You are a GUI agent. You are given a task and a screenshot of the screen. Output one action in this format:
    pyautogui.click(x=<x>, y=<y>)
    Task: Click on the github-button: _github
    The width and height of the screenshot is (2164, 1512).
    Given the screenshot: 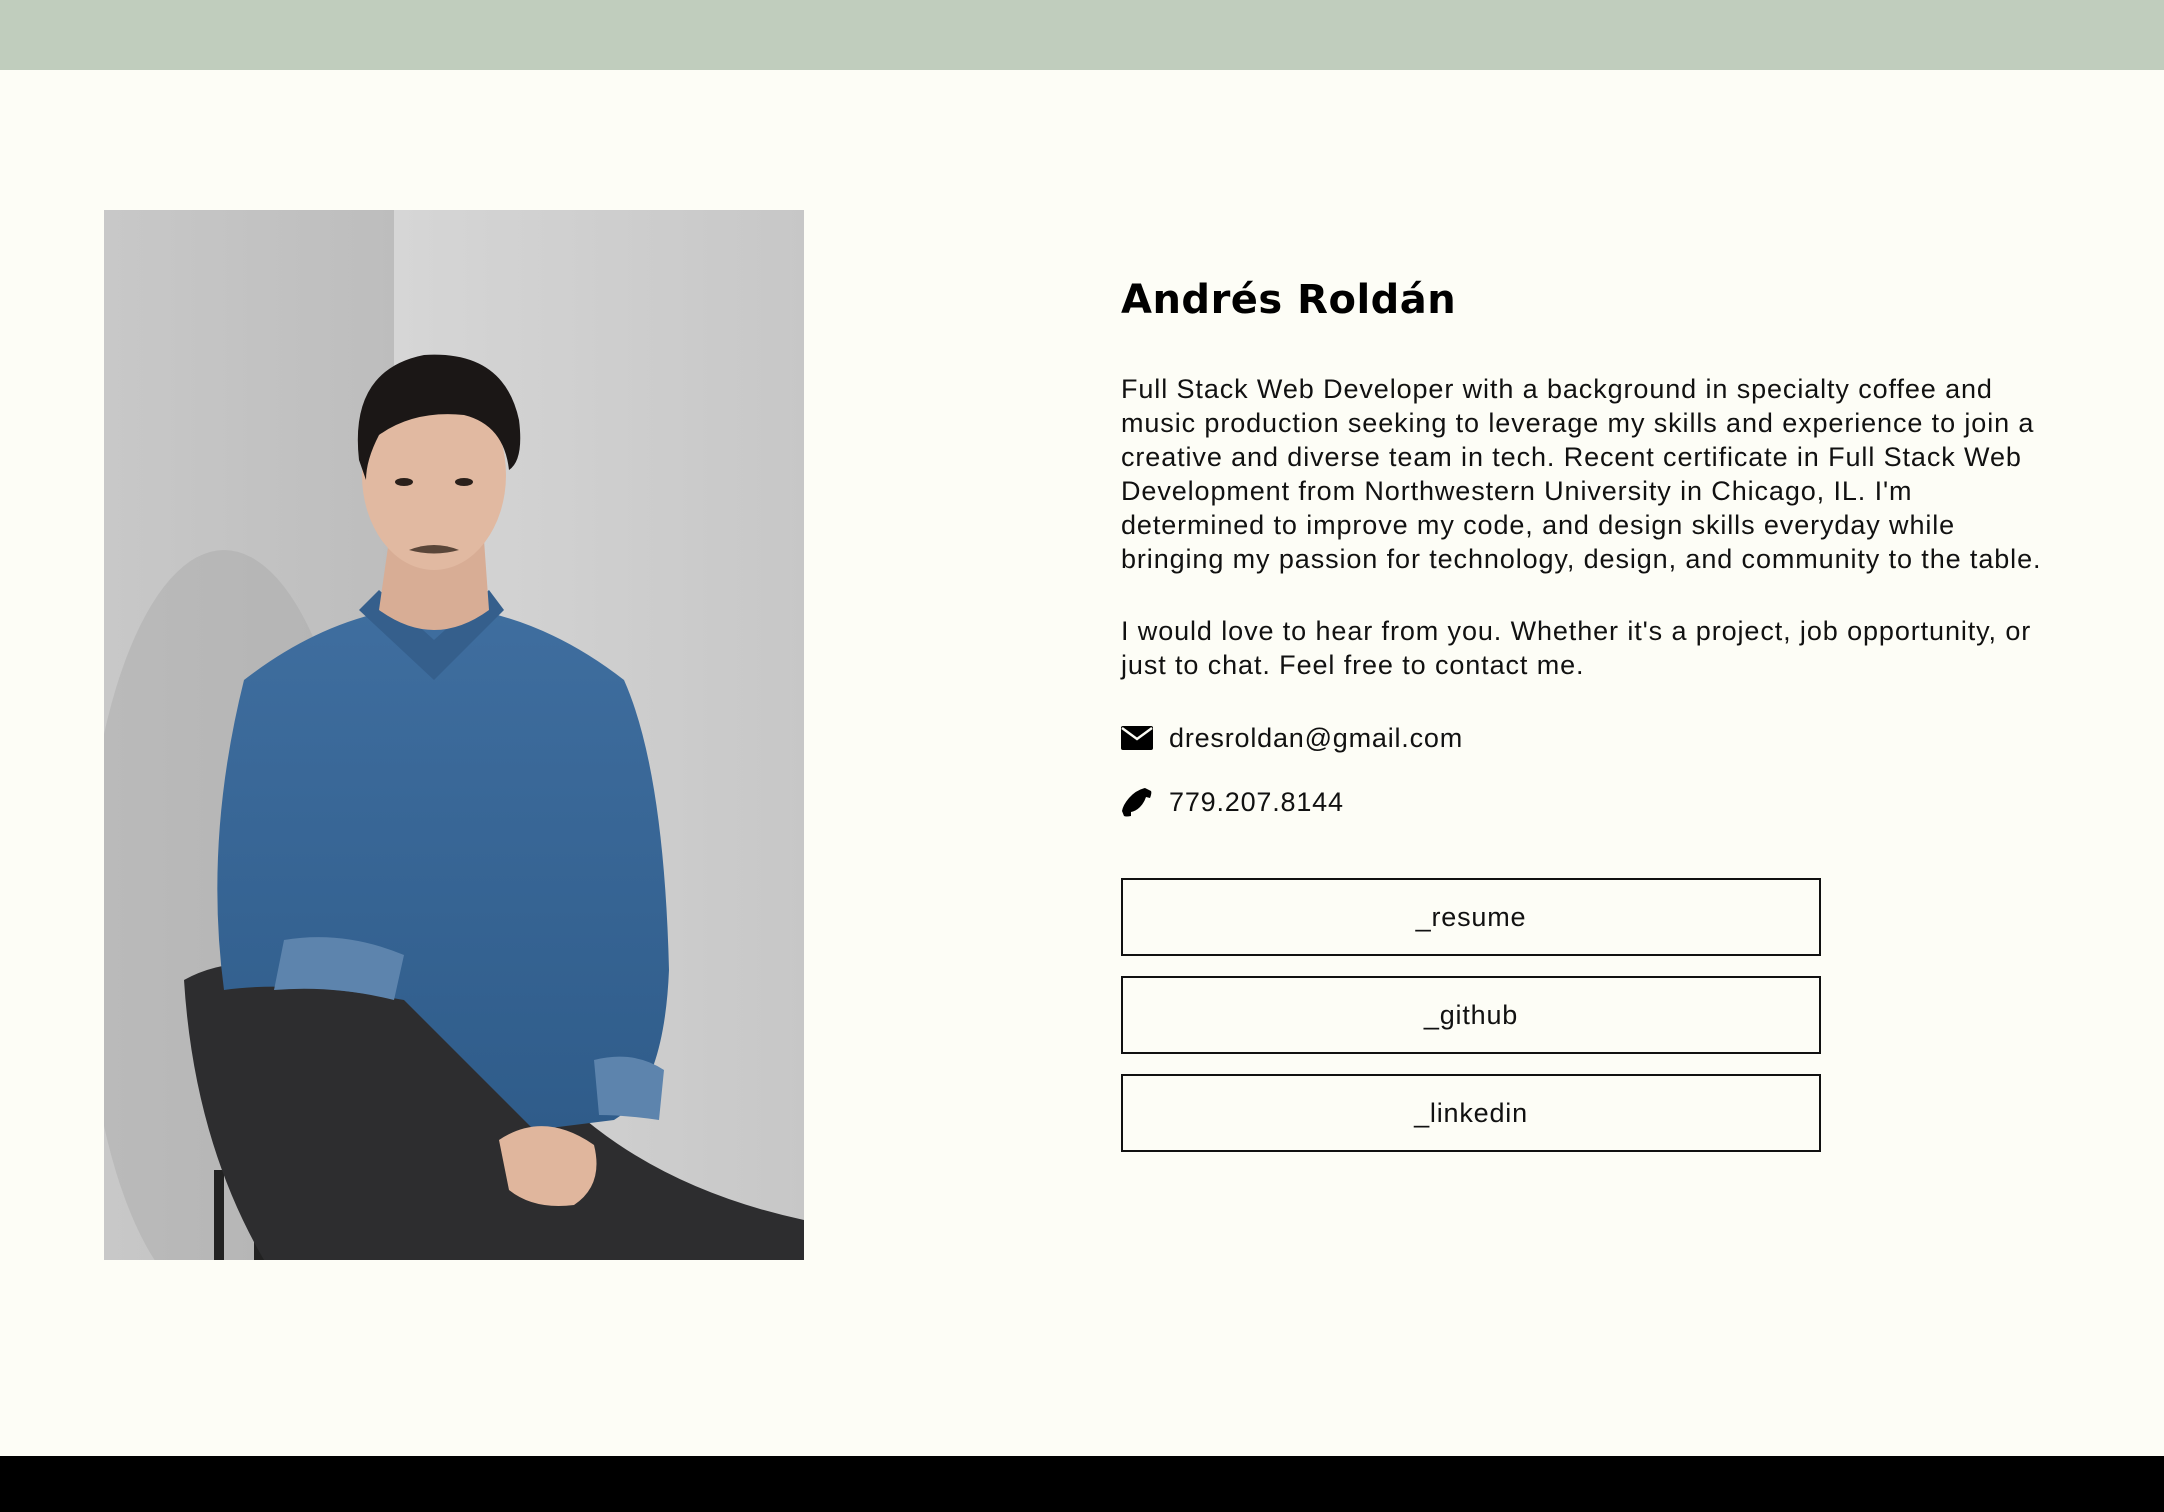 What is the action you would take?
    pyautogui.click(x=1471, y=1015)
    